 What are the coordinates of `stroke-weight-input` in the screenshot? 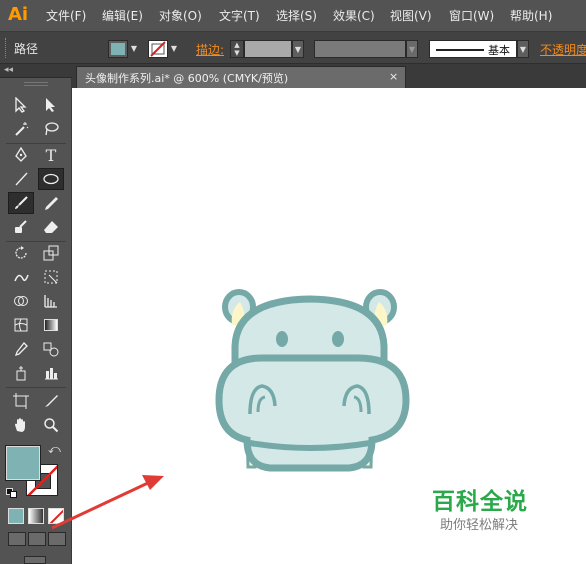 It's located at (268, 49).